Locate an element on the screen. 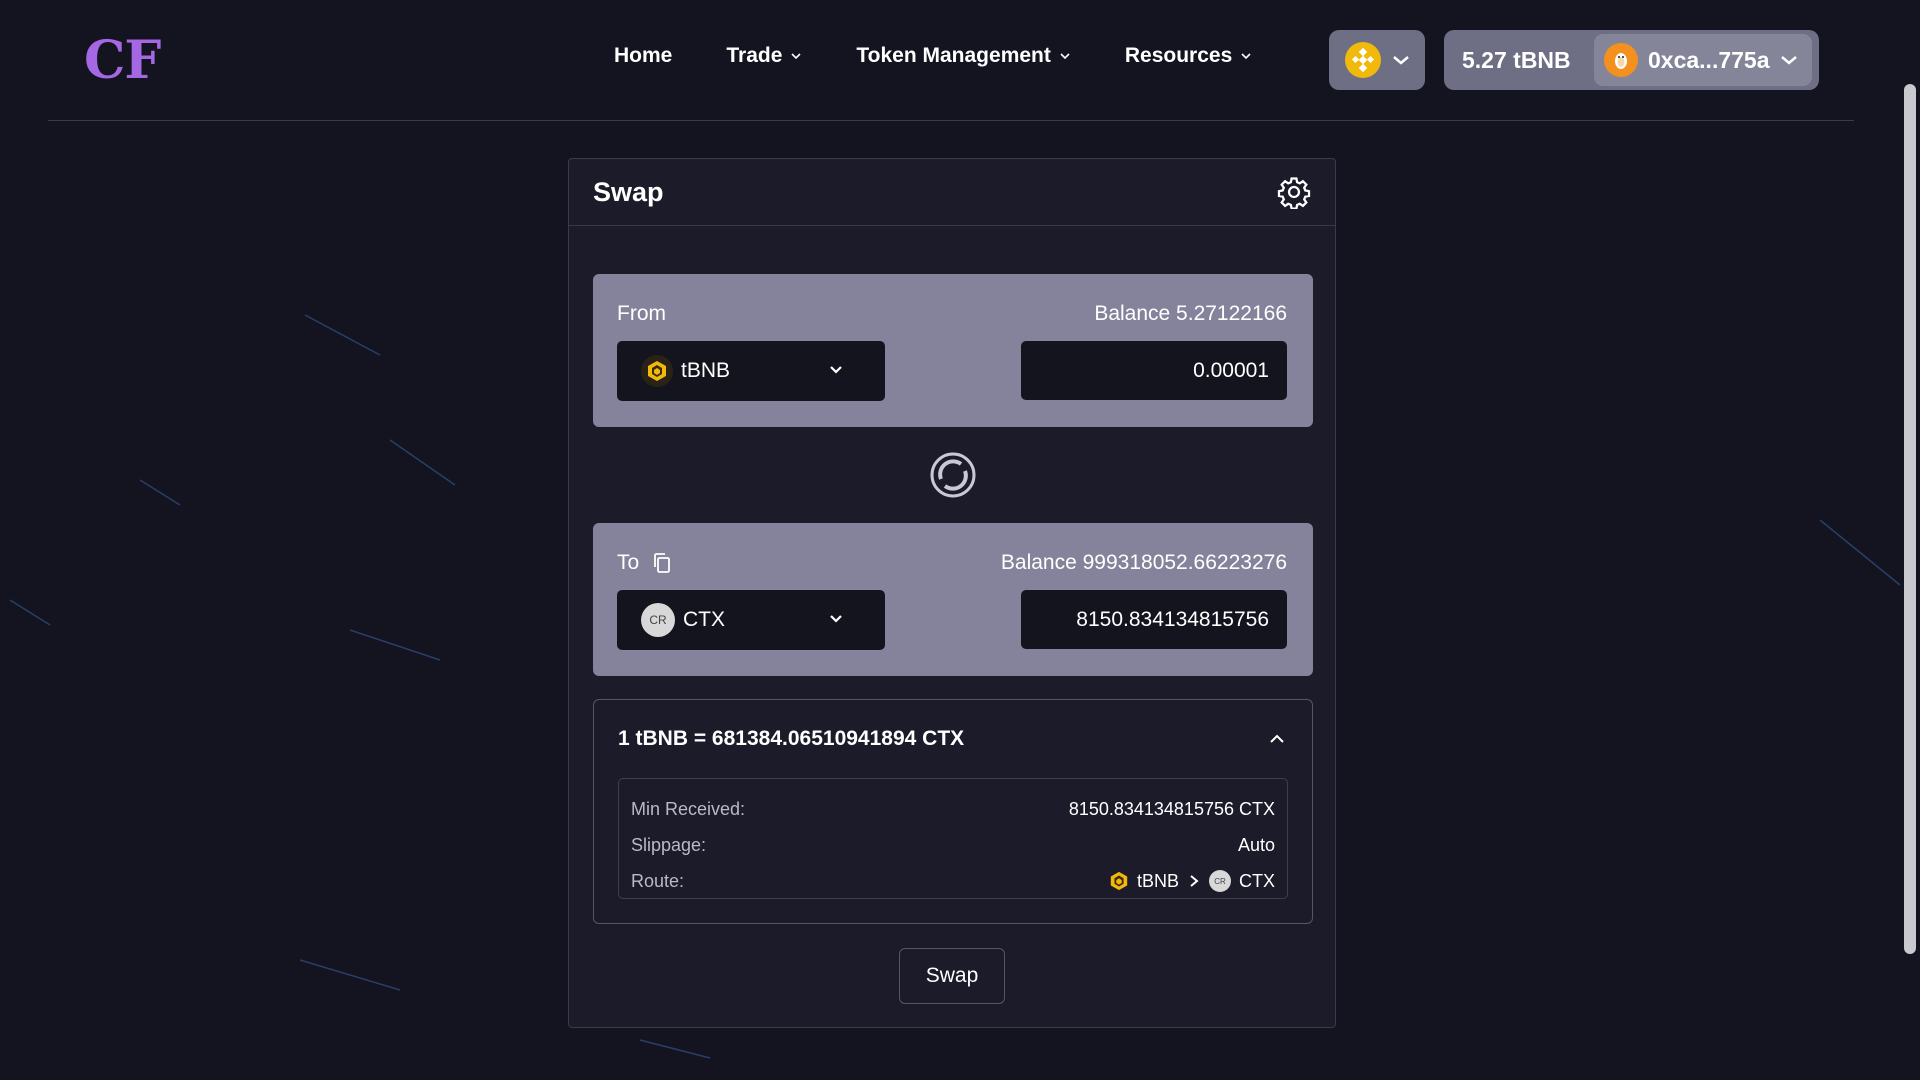 The image size is (1920, 1080). scrollbar-thumb is located at coordinates (1910, 519).